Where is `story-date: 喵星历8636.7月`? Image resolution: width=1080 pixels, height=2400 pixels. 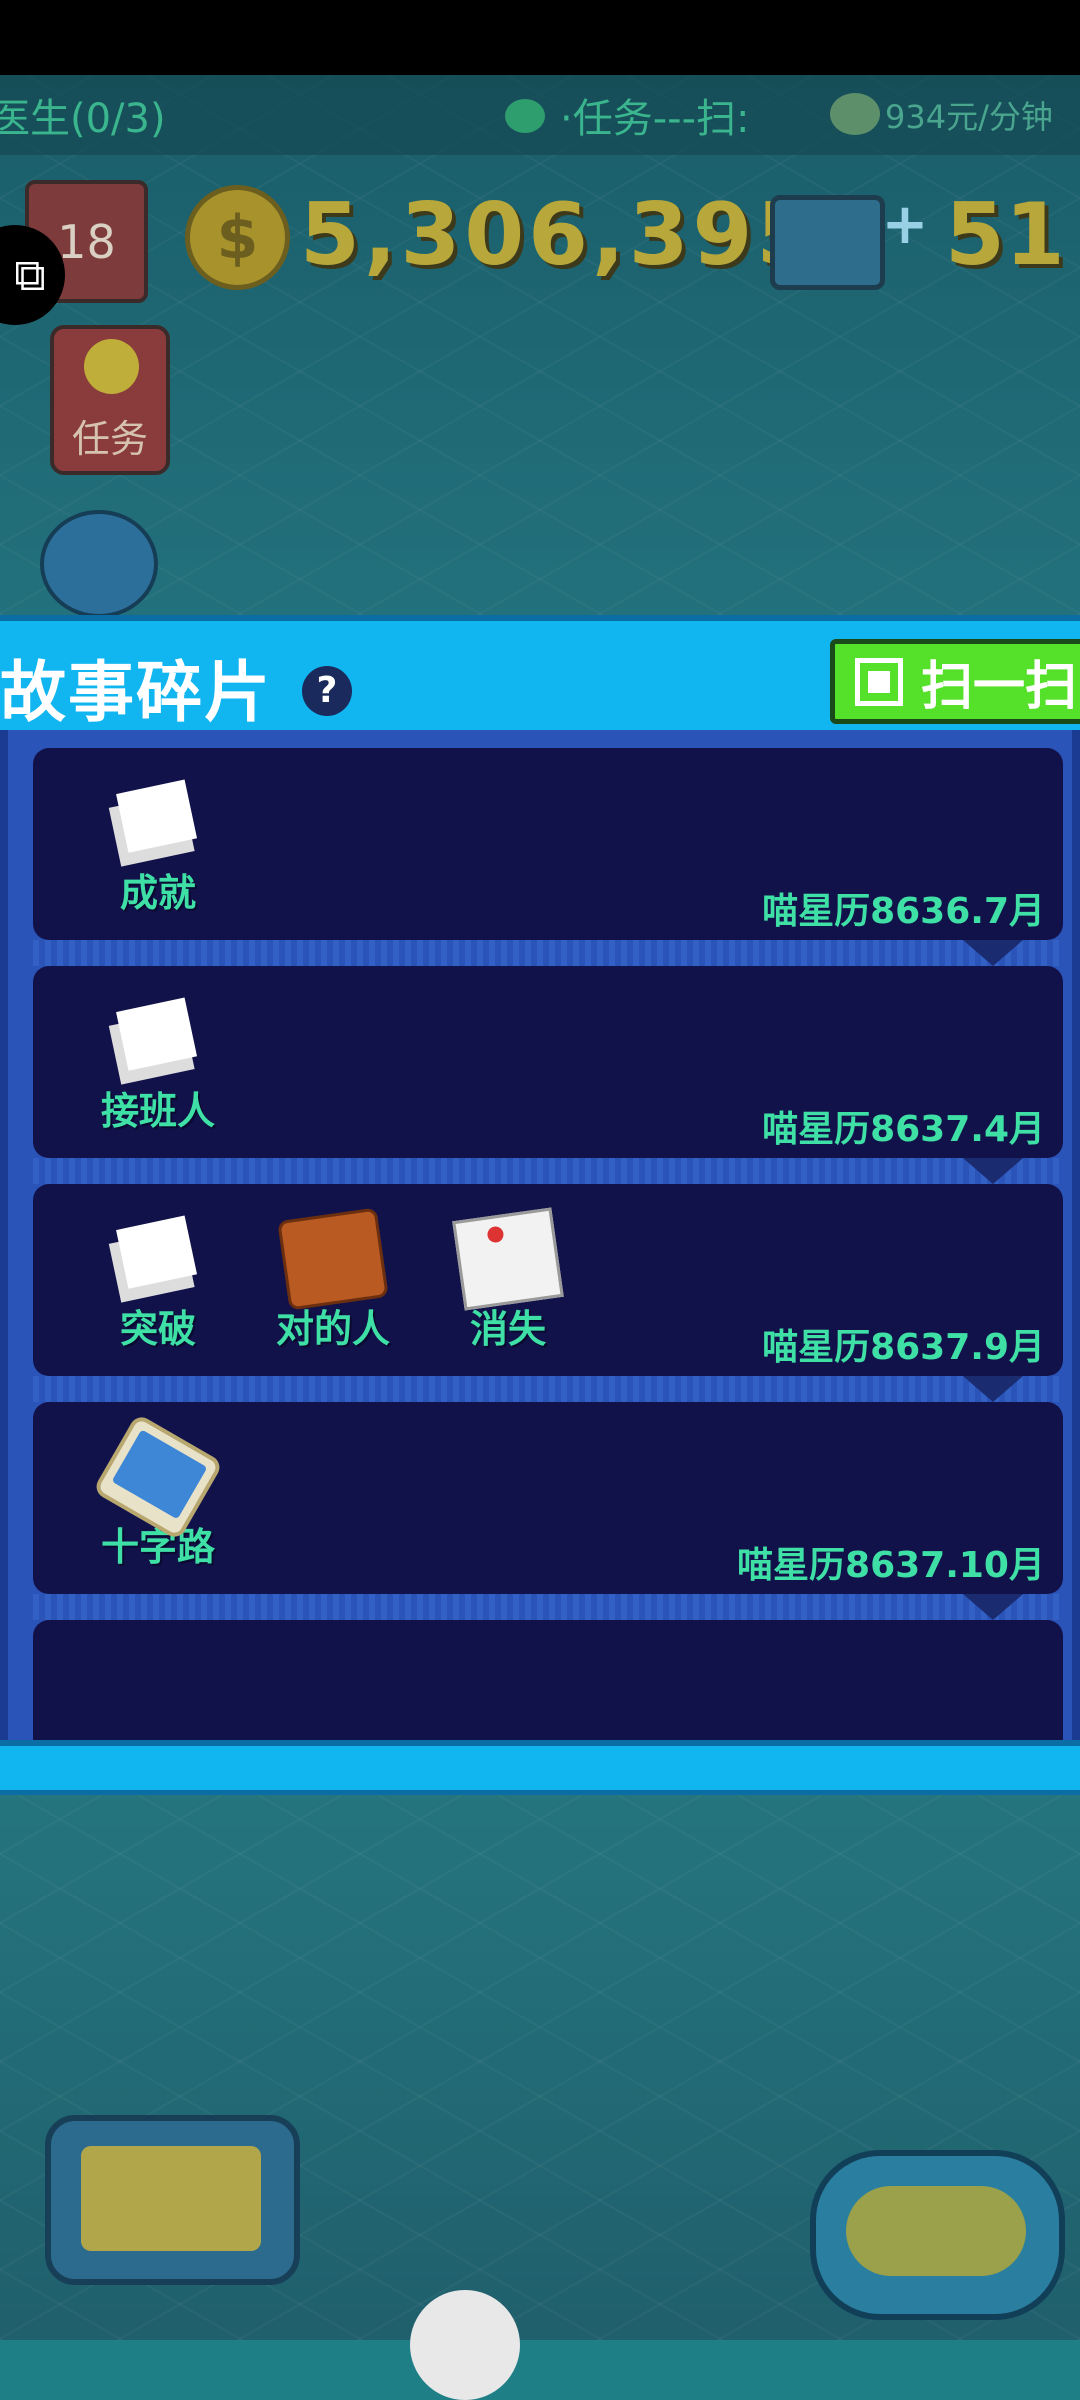
story-date: 喵星历8636.7月 is located at coordinates (903, 911).